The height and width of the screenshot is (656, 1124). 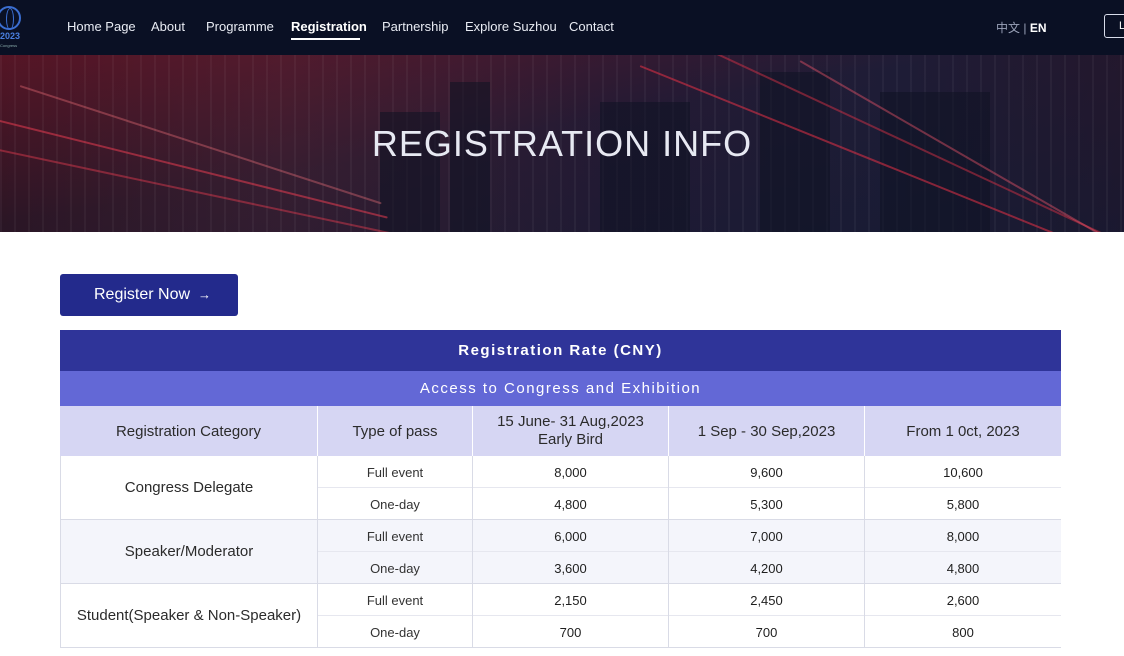 What do you see at coordinates (189, 615) in the screenshot?
I see `category-cell: Student(Speaker & Non-Speaker)` at bounding box center [189, 615].